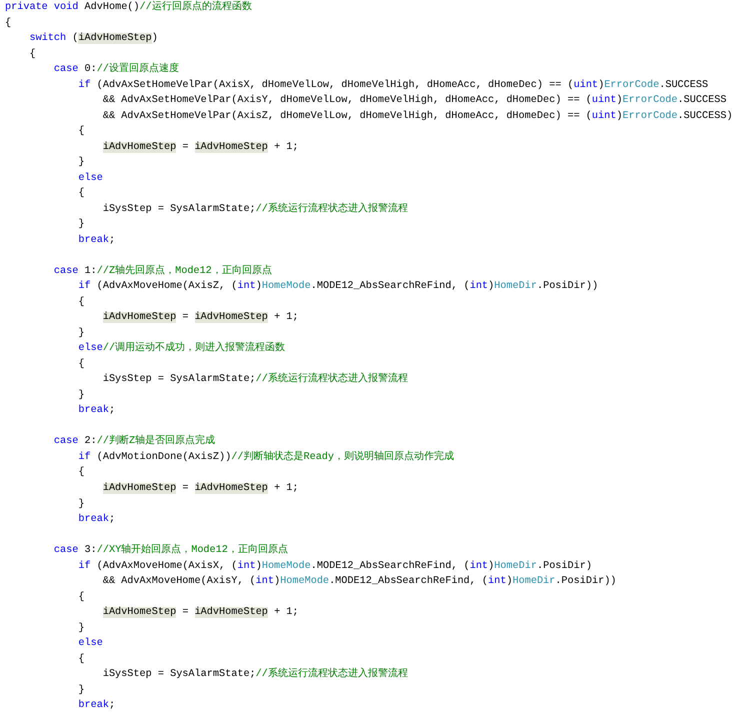 The width and height of the screenshot is (755, 716). Describe the element at coordinates (93, 38) in the screenshot. I see `code-line: switch (iAdvHomeStep)` at that location.